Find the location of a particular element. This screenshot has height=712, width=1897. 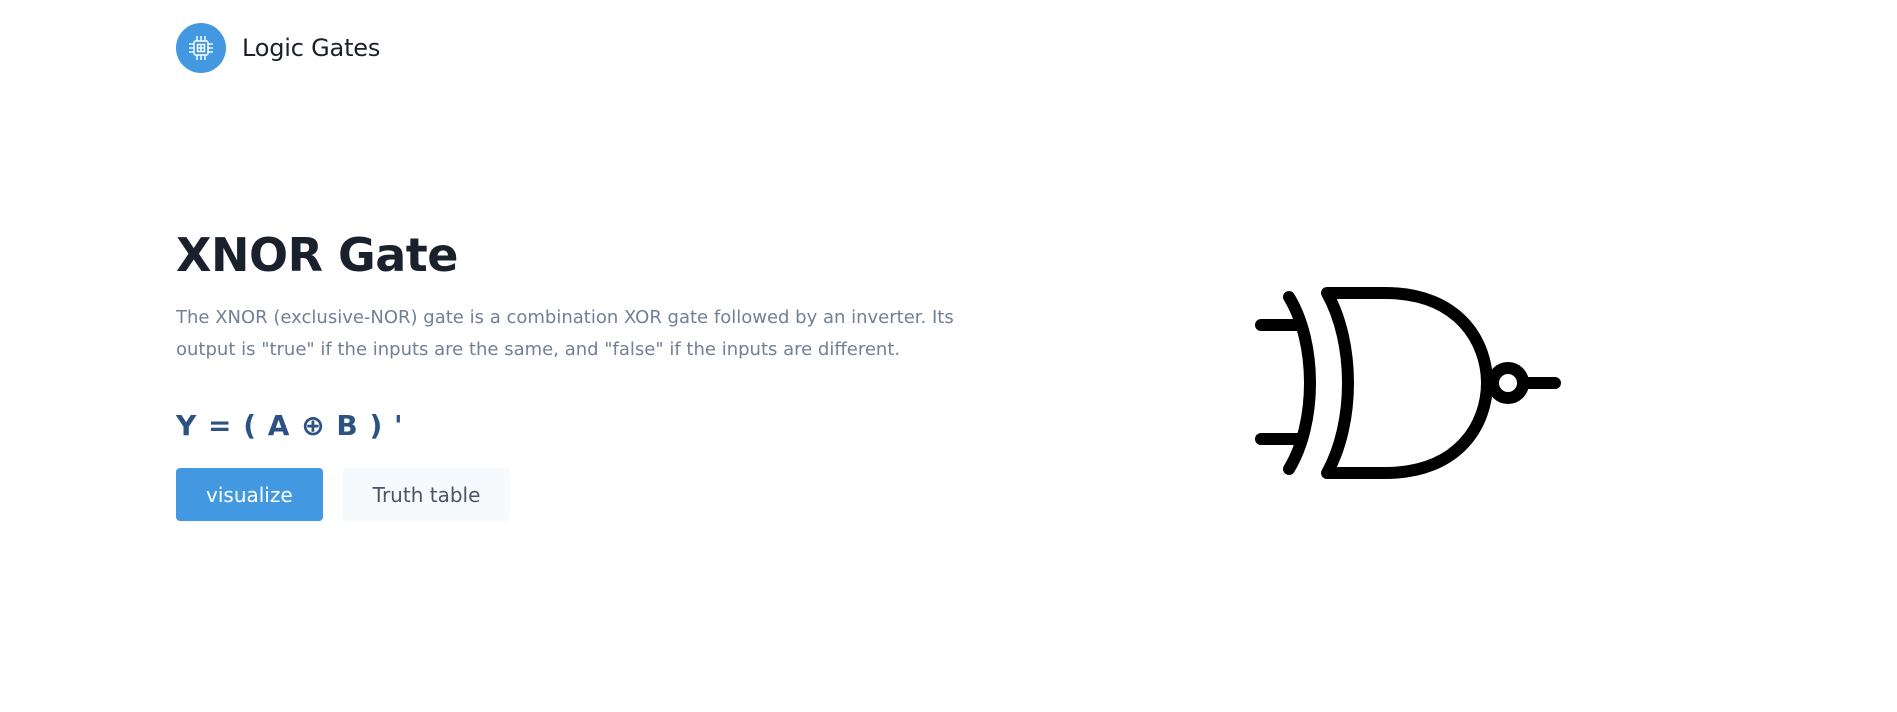

truth-table-button: Truth table is located at coordinates (426, 494).